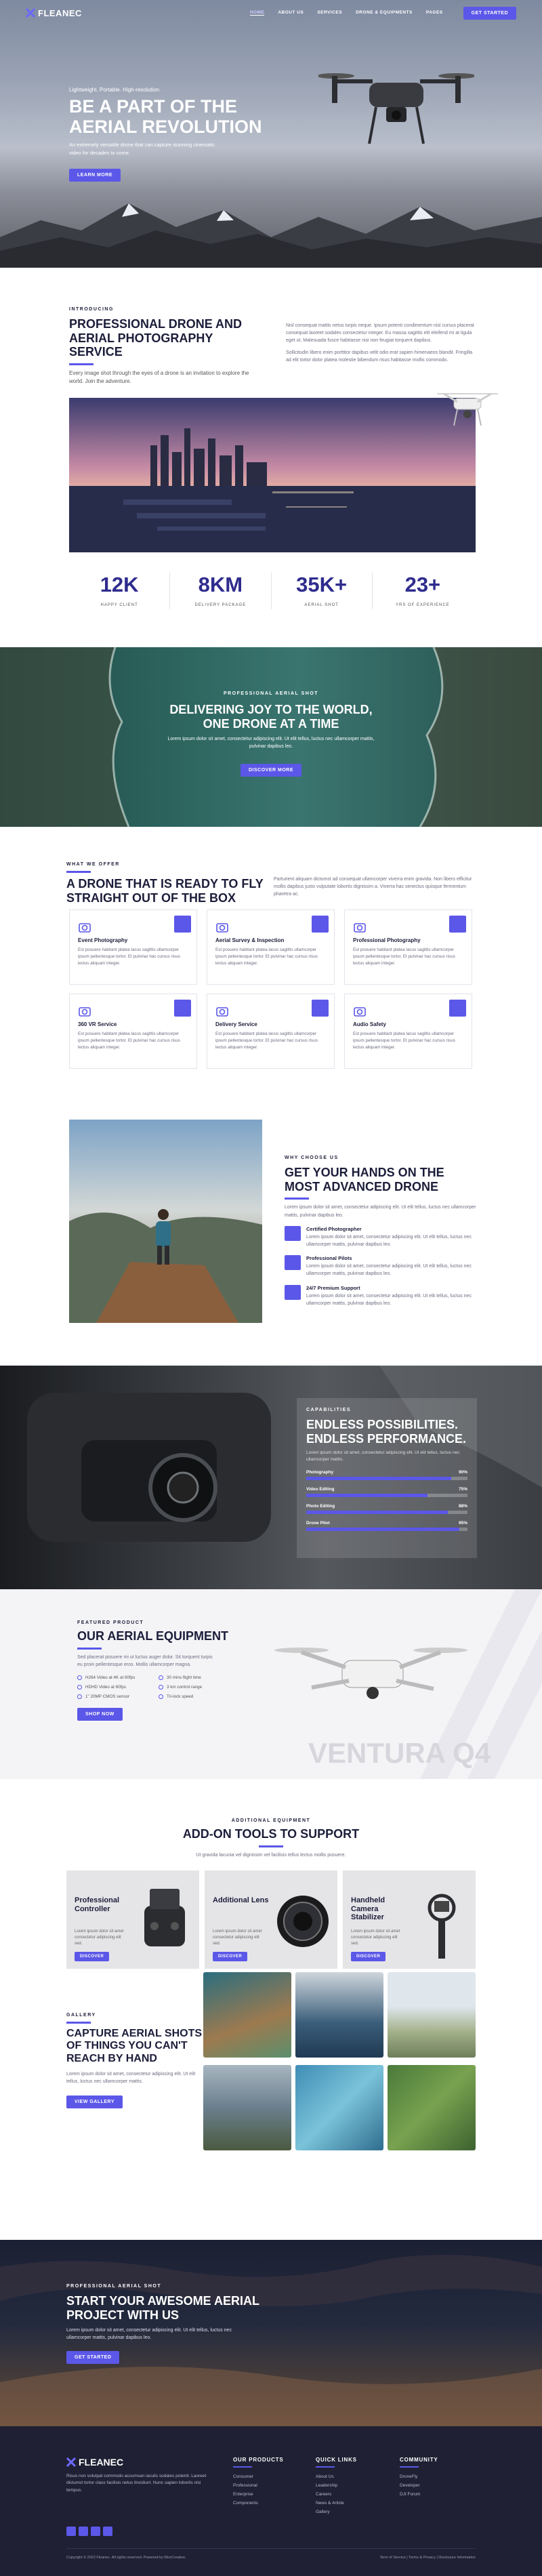  I want to click on delivering-eyebrow: PROFESSIONAL AERIAL SHOT, so click(271, 694).